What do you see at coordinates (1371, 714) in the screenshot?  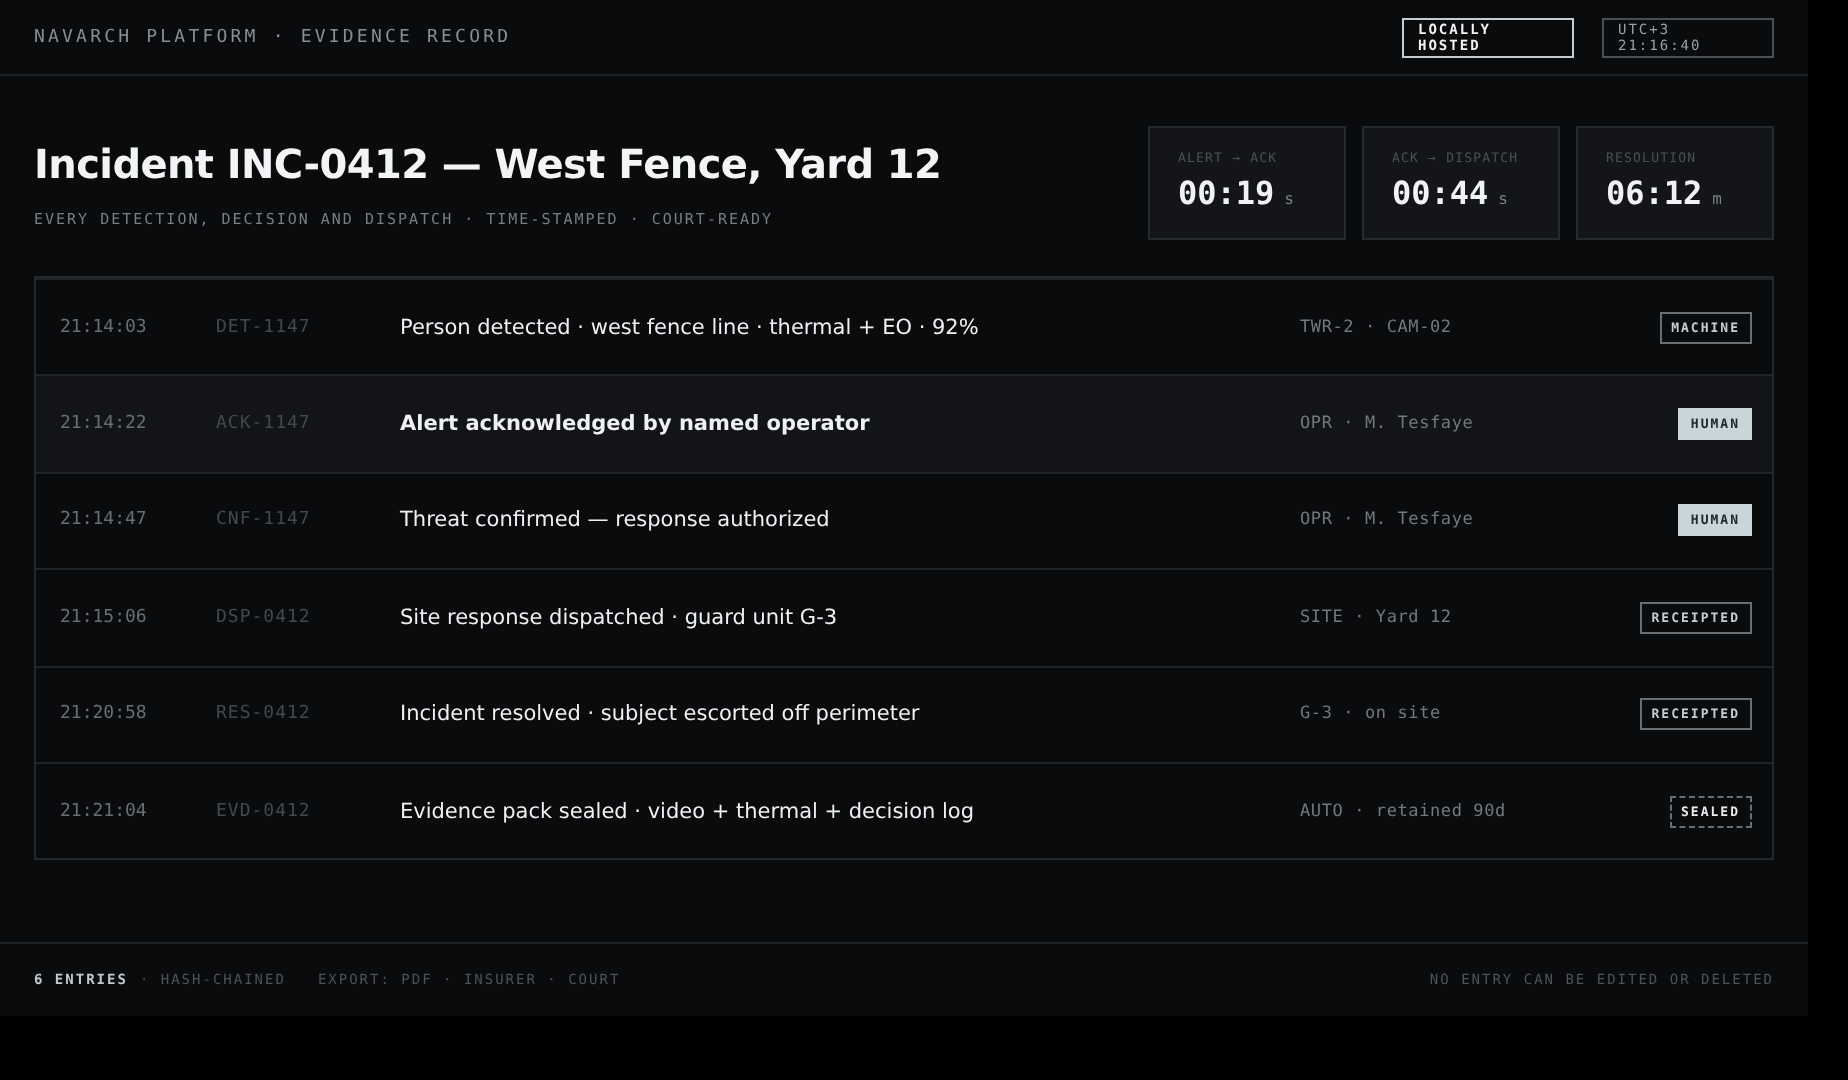 I see `entry-source: G-3 · on site` at bounding box center [1371, 714].